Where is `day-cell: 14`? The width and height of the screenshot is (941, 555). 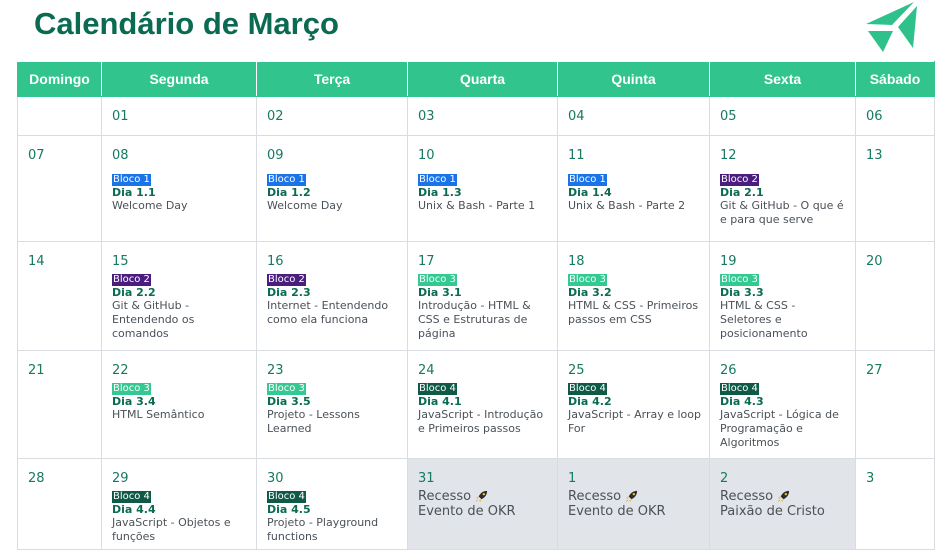
day-cell: 14 is located at coordinates (59, 296).